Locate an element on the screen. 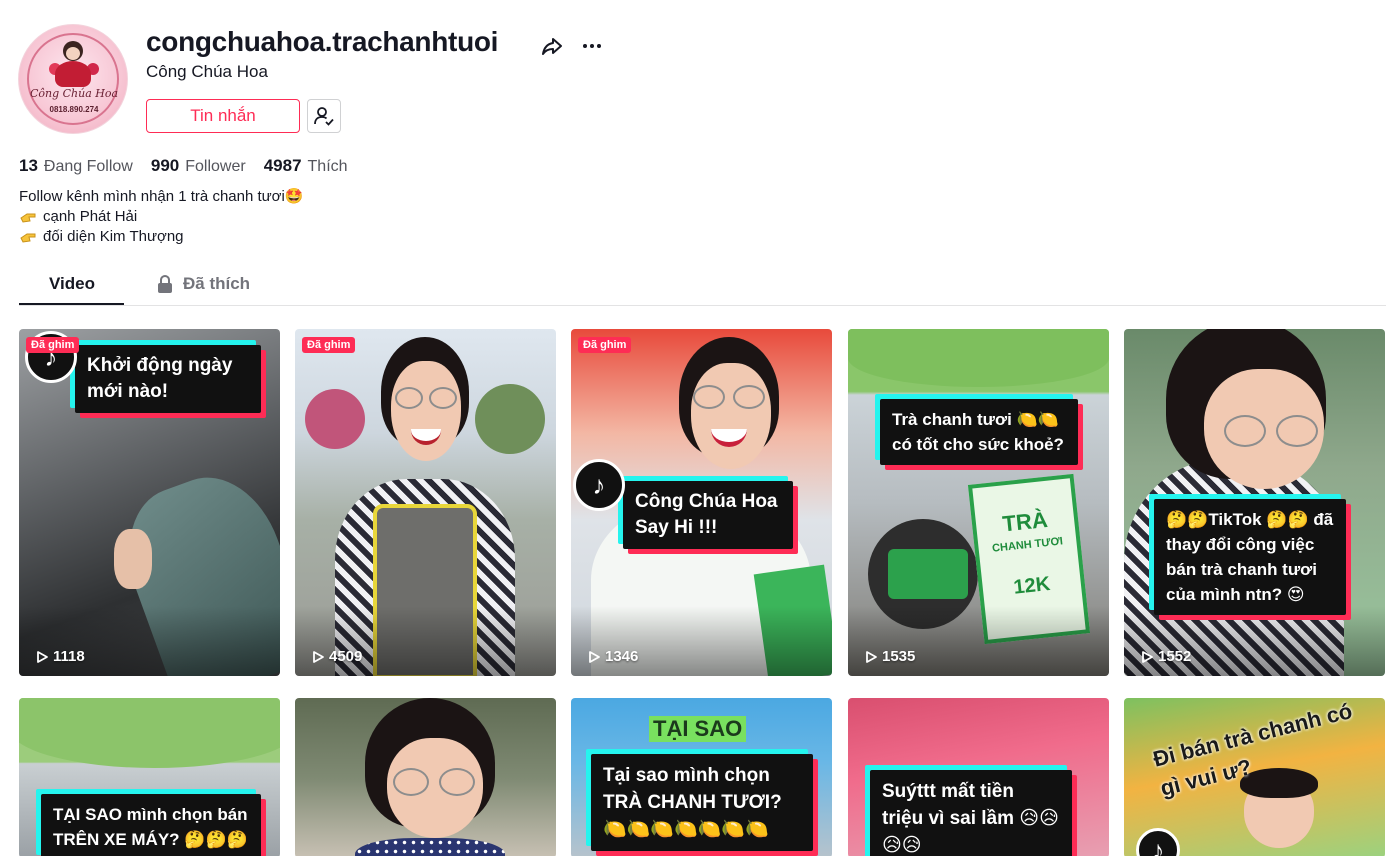  profile-nickname: Công Chúa Hoa is located at coordinates (207, 71).